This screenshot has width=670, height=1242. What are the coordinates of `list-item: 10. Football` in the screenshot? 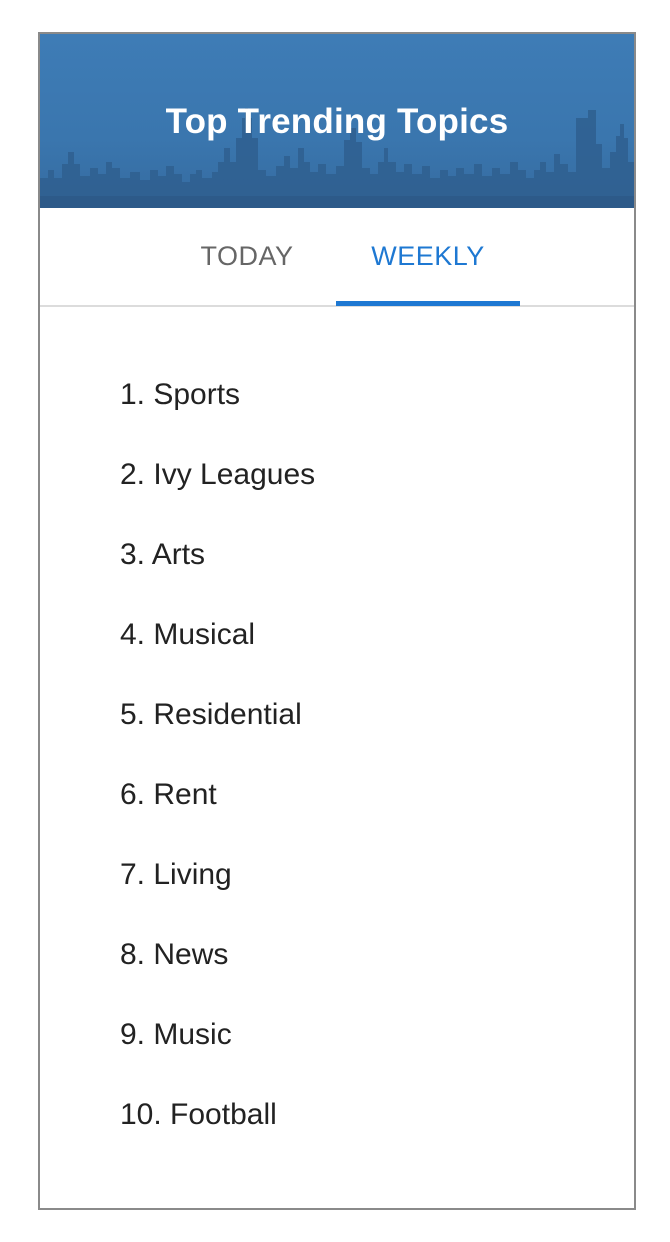 It's located at (217, 1130).